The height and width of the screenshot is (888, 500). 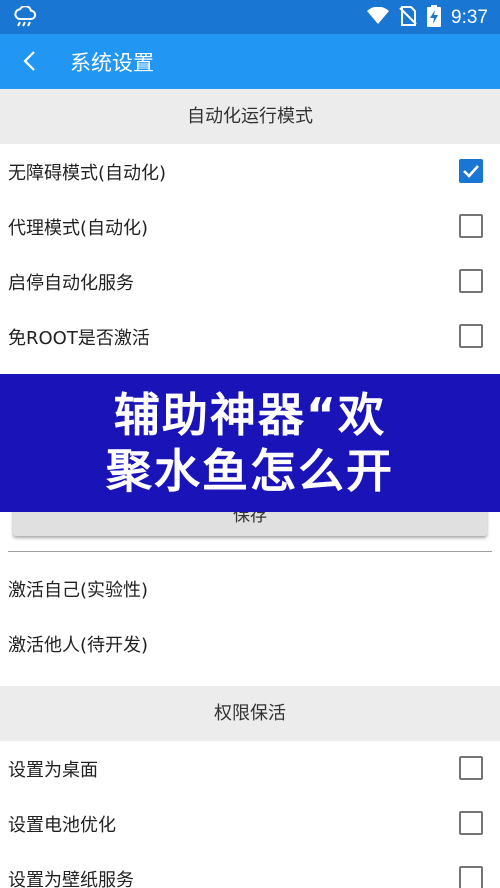 I want to click on status-time: 9:37, so click(x=469, y=17).